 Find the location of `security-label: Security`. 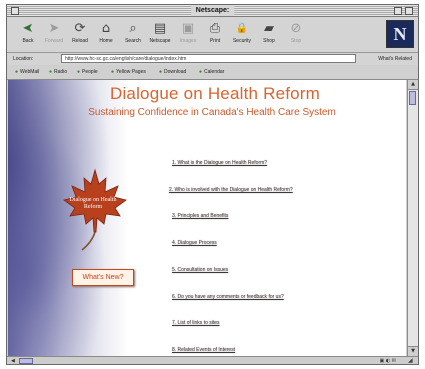

security-label: Security is located at coordinates (242, 41).